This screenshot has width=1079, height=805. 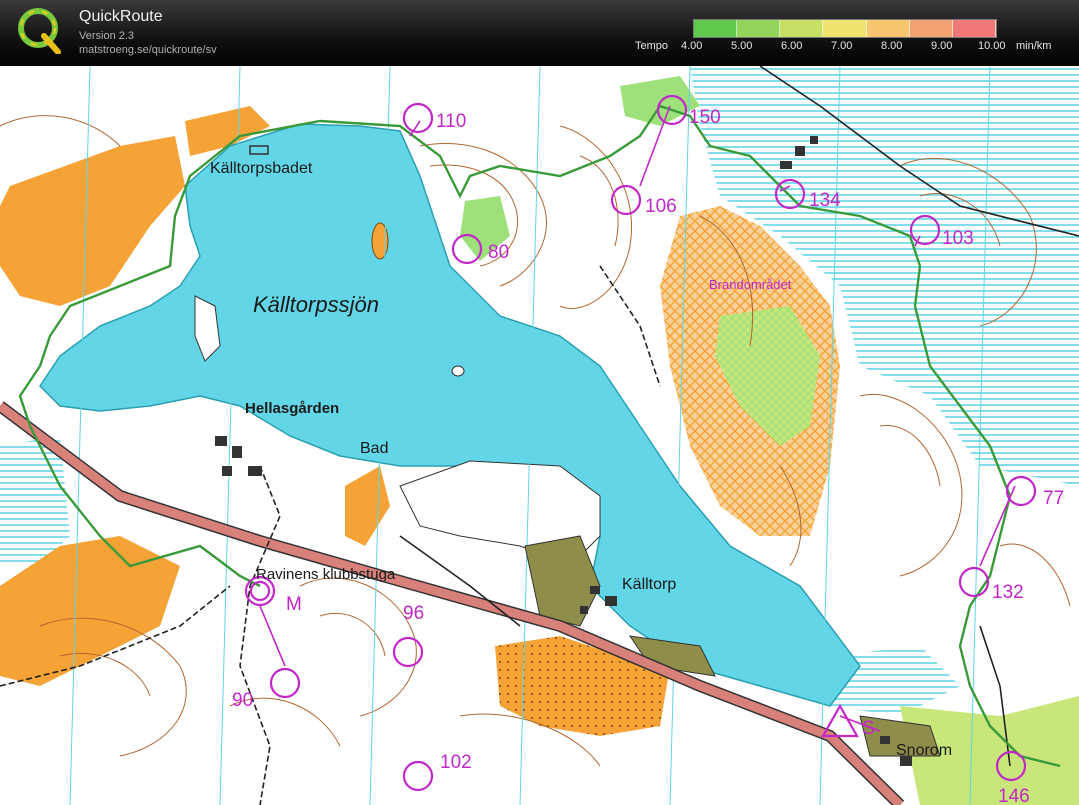 What do you see at coordinates (148, 50) in the screenshot?
I see `app-url: matstroeng.se/quickroute/sv` at bounding box center [148, 50].